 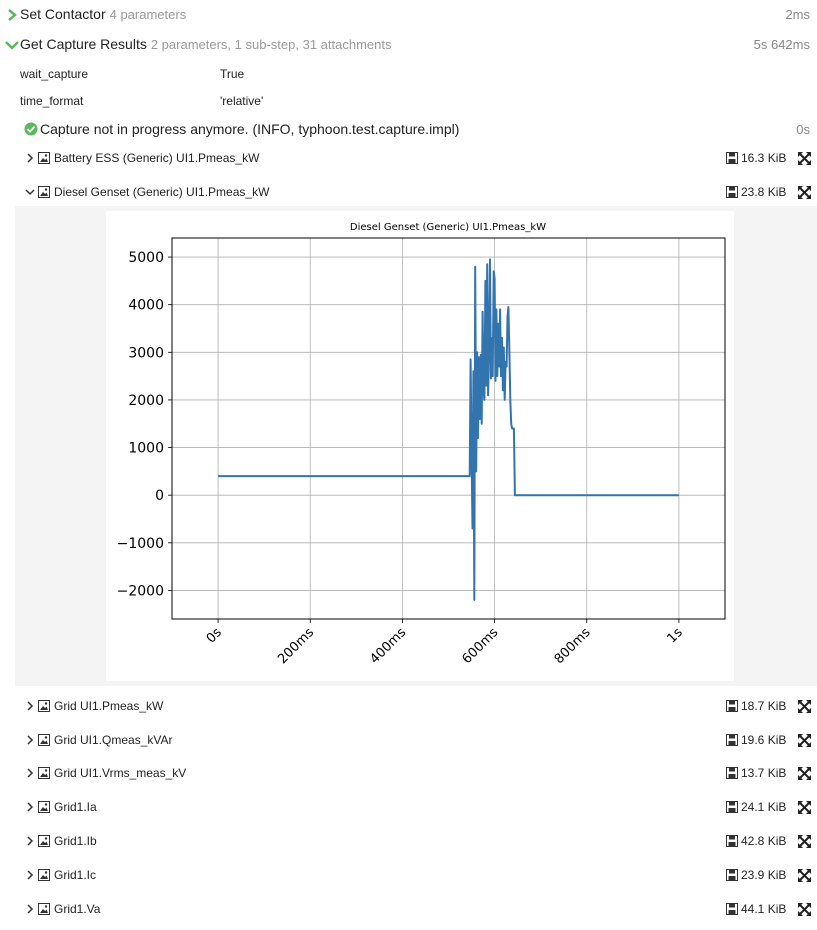 What do you see at coordinates (764, 875) in the screenshot?
I see `attachment-size: 23.9 KiB` at bounding box center [764, 875].